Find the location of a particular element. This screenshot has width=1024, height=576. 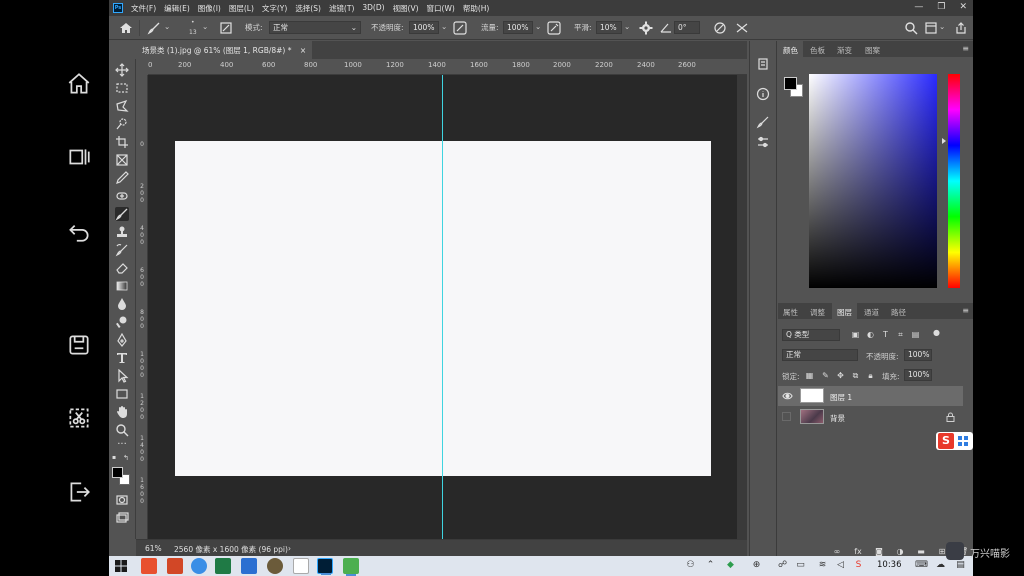

menu-file: 文件(F) is located at coordinates (143, 8).